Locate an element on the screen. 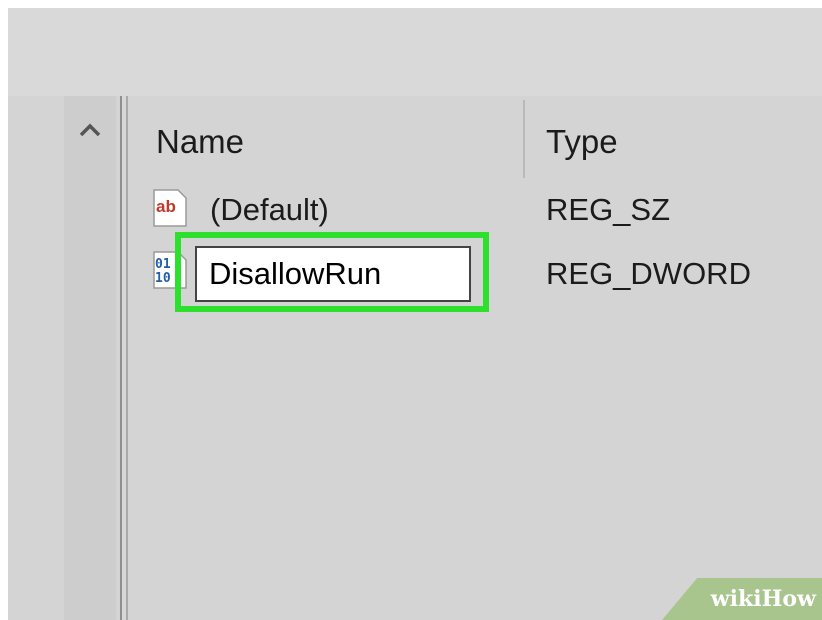 The height and width of the screenshot is (620, 822). wikihow-watermark: wiki How is located at coordinates (742, 599).